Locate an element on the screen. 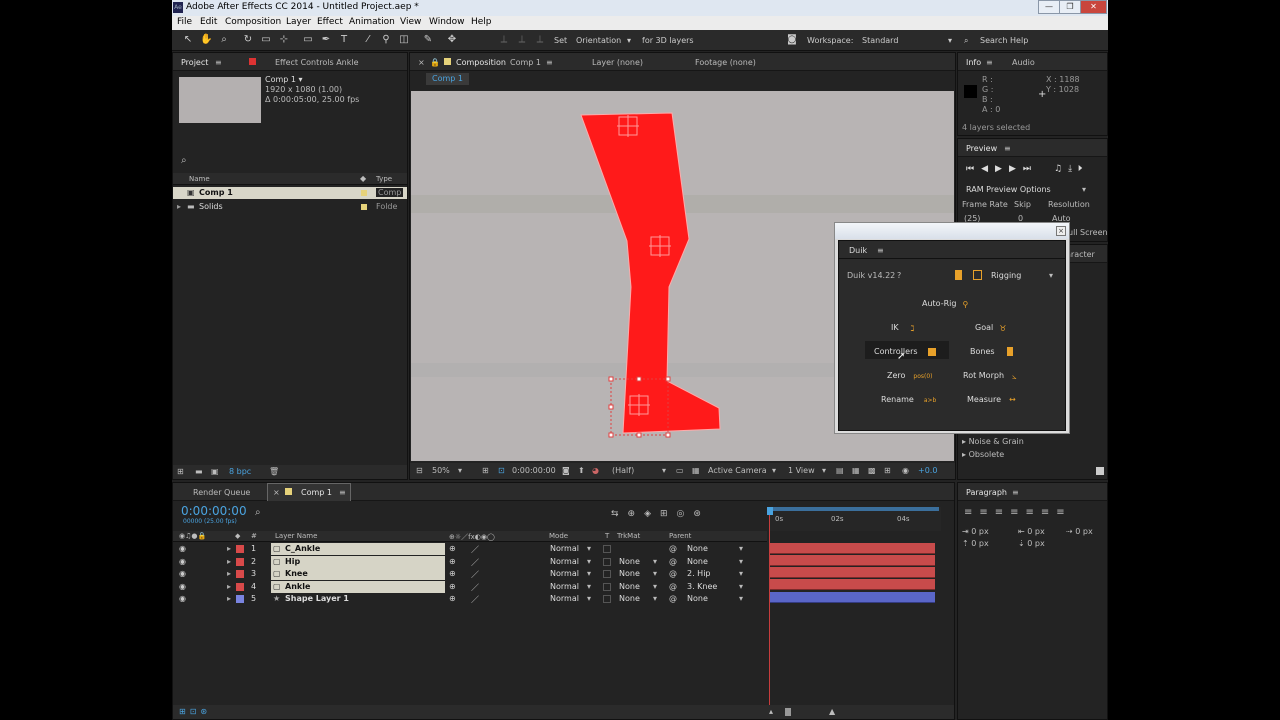 The height and width of the screenshot is (720, 1280). menu-effect: Effect is located at coordinates (330, 22).